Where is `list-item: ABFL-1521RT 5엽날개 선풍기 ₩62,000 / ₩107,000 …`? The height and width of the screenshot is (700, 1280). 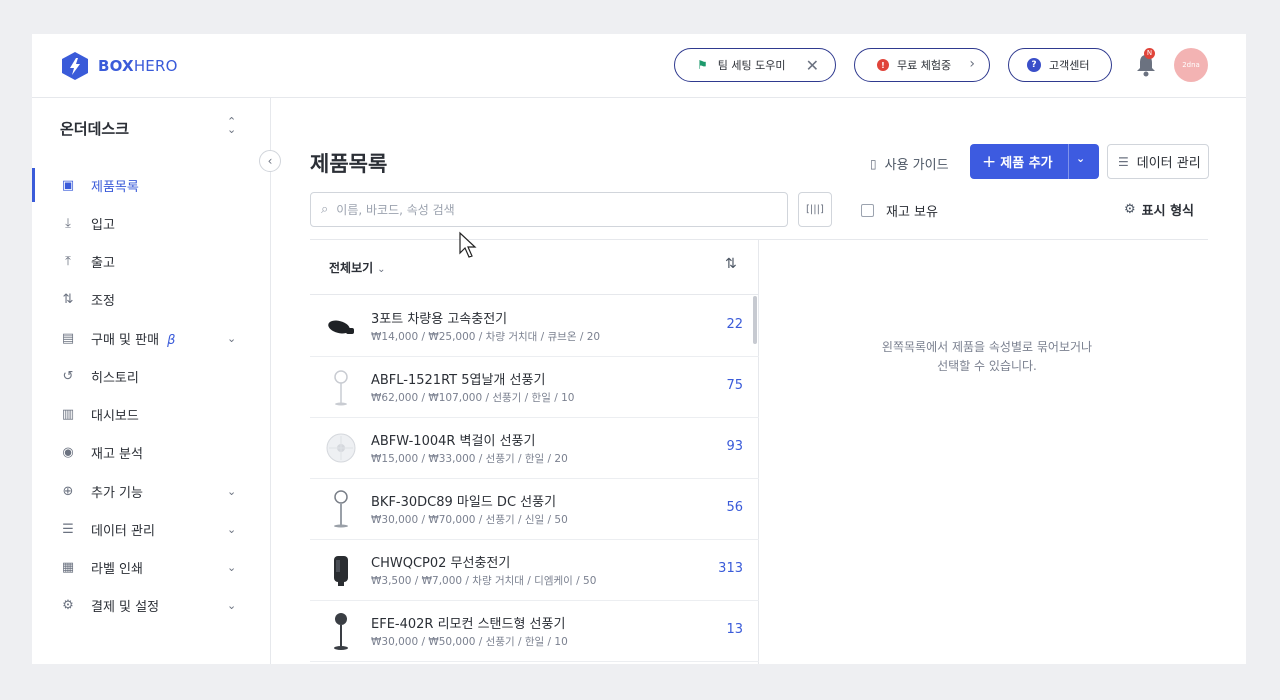
list-item: ABFL-1521RT 5엽날개 선풍기 ₩62,000 / ₩107,000 … is located at coordinates (534, 387).